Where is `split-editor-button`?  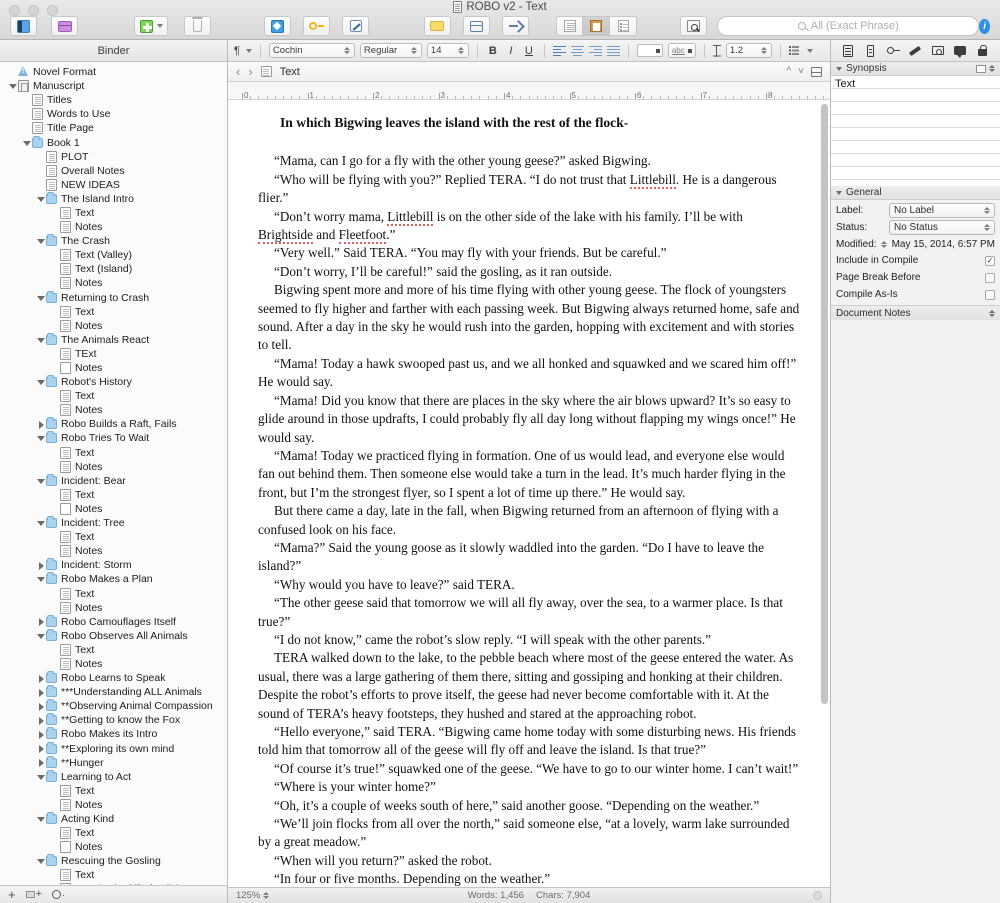
split-editor-button is located at coordinates (816, 71).